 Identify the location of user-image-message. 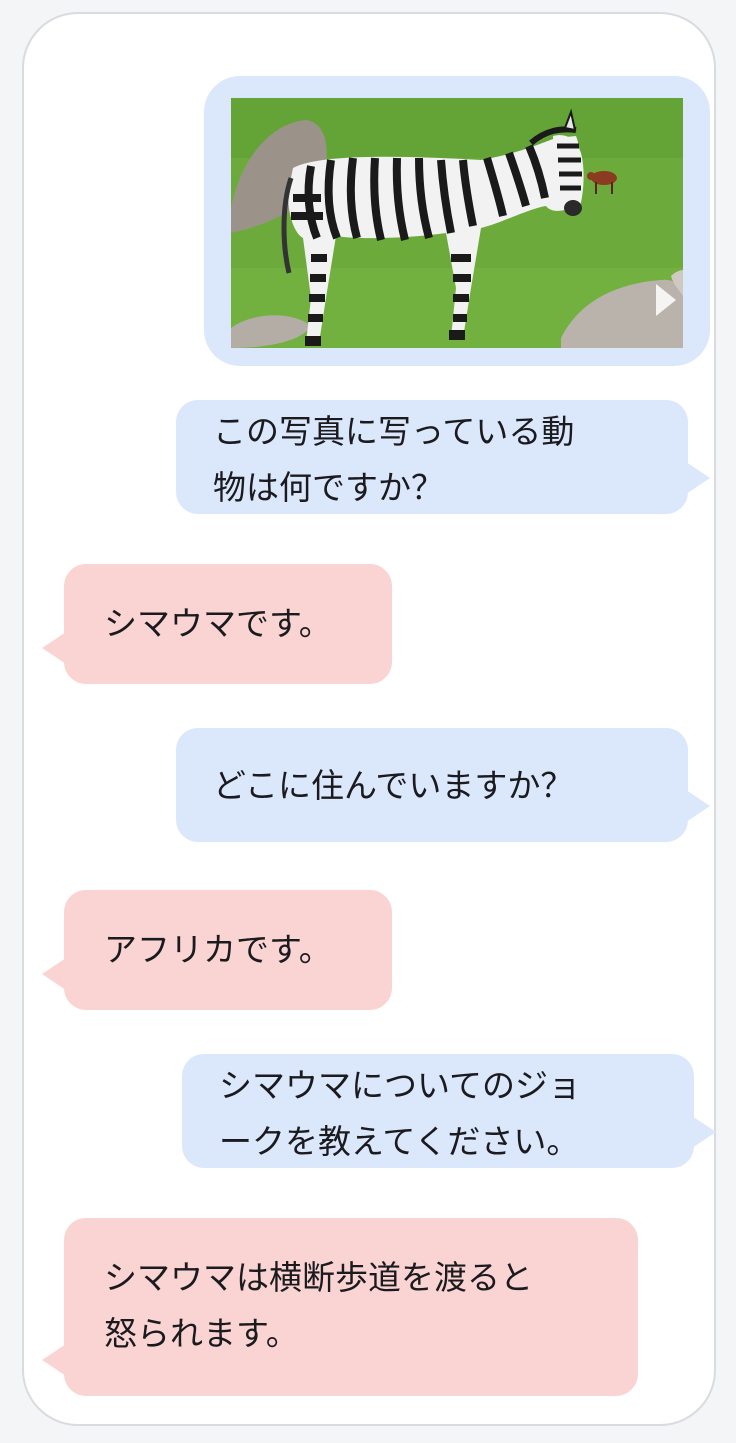
(457, 221).